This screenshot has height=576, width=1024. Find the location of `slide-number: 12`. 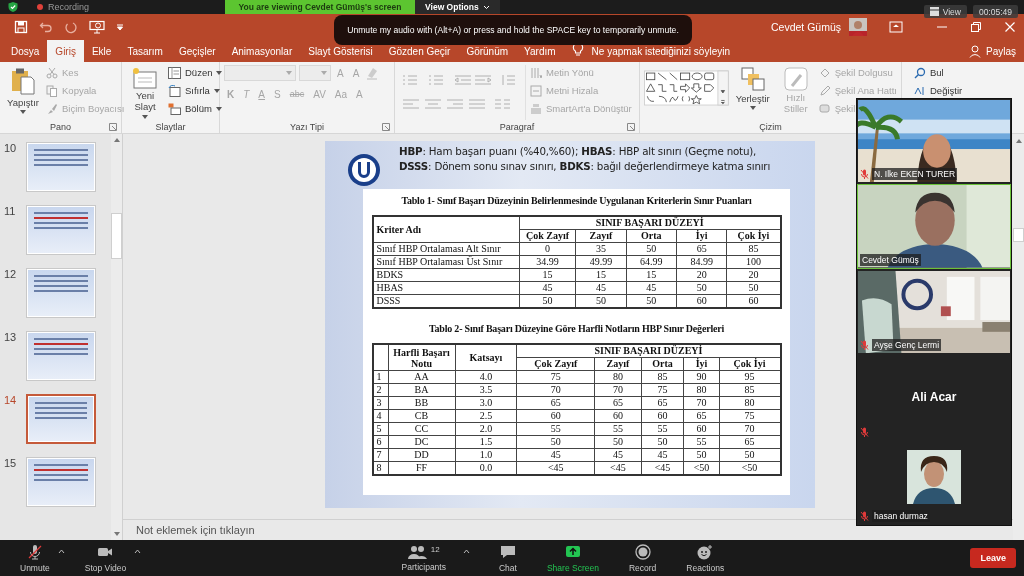

slide-number: 12 is located at coordinates (11, 275).